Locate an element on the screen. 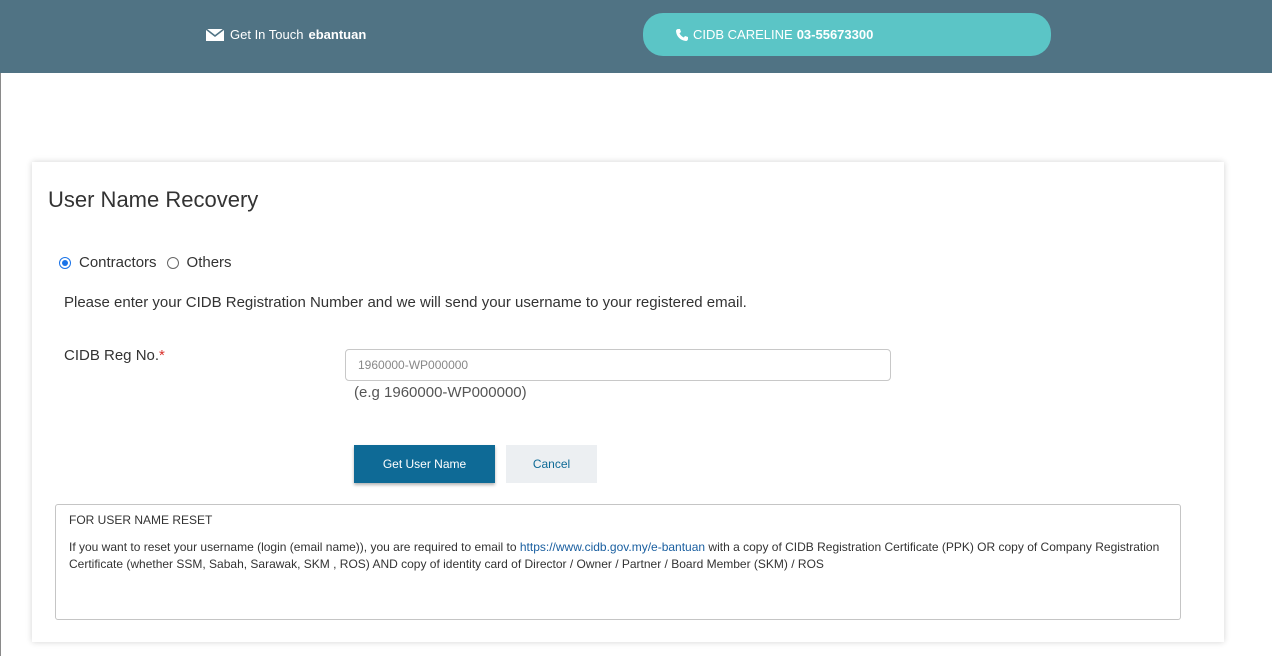  e-bantuan-link: https://www.cidb.gov.my/e-bantuan is located at coordinates (612, 547).